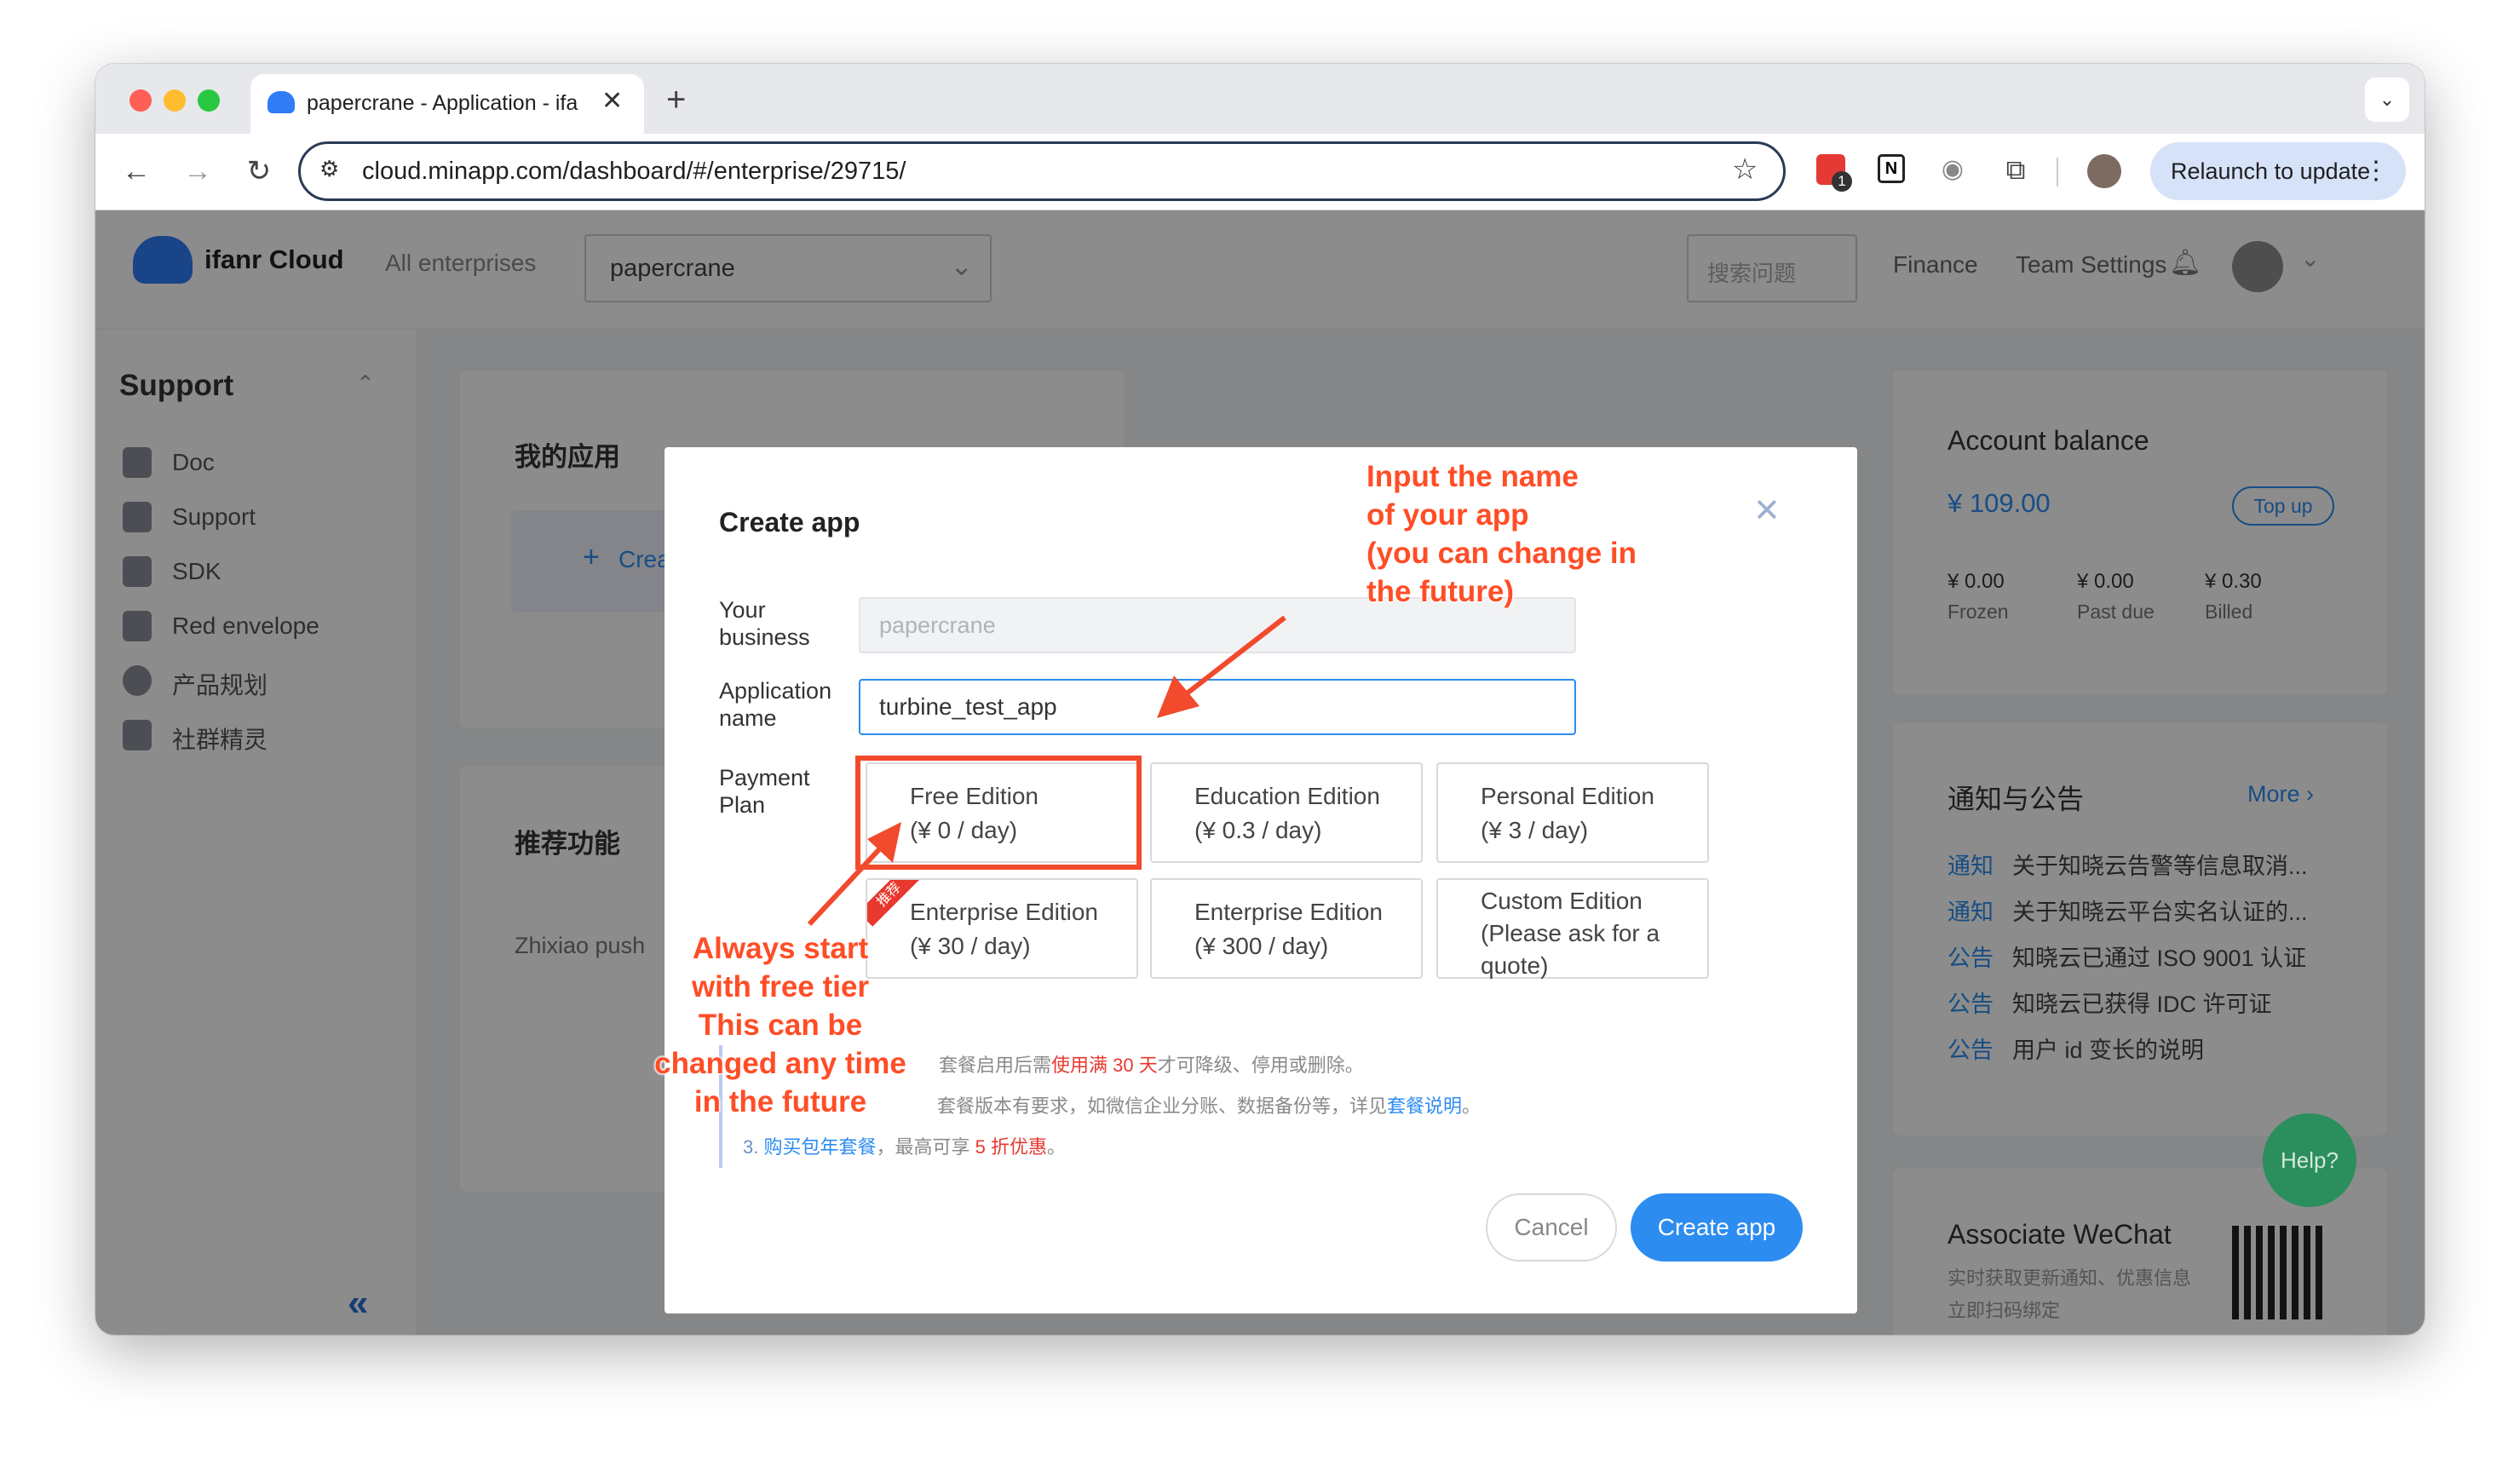  Describe the element at coordinates (1573, 812) in the screenshot. I see `plan-option-personal: Personal Edition (¥ 3 / day)` at that location.